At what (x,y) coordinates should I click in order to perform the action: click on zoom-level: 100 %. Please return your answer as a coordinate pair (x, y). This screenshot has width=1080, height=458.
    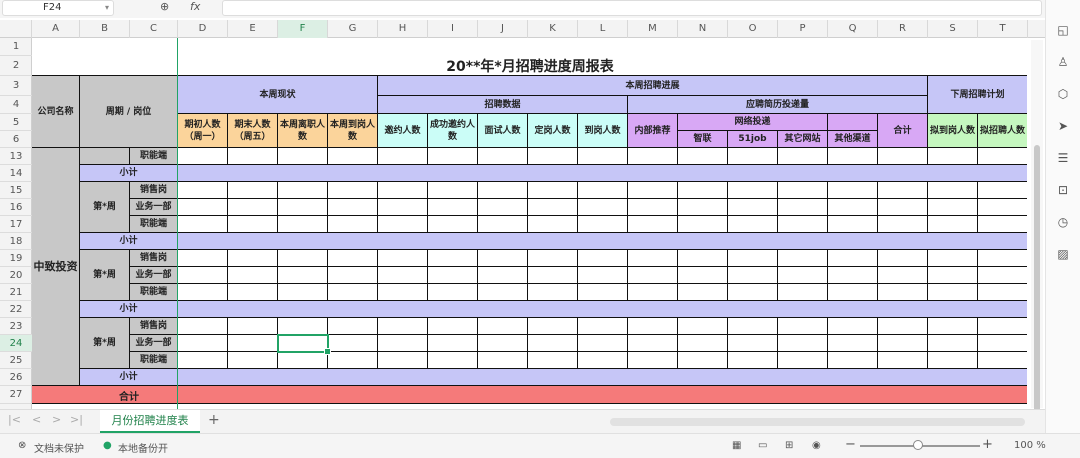
    Looking at the image, I should click on (1030, 445).